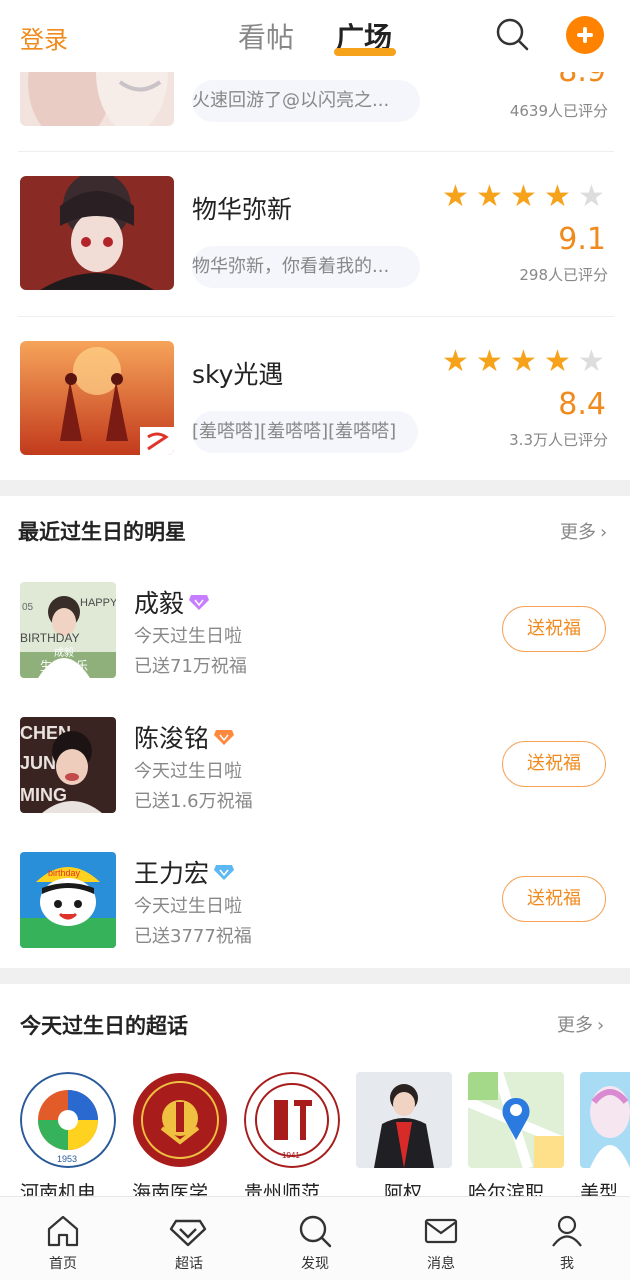 The width and height of the screenshot is (630, 1280). What do you see at coordinates (315, 1231) in the screenshot?
I see `discover-search-icon` at bounding box center [315, 1231].